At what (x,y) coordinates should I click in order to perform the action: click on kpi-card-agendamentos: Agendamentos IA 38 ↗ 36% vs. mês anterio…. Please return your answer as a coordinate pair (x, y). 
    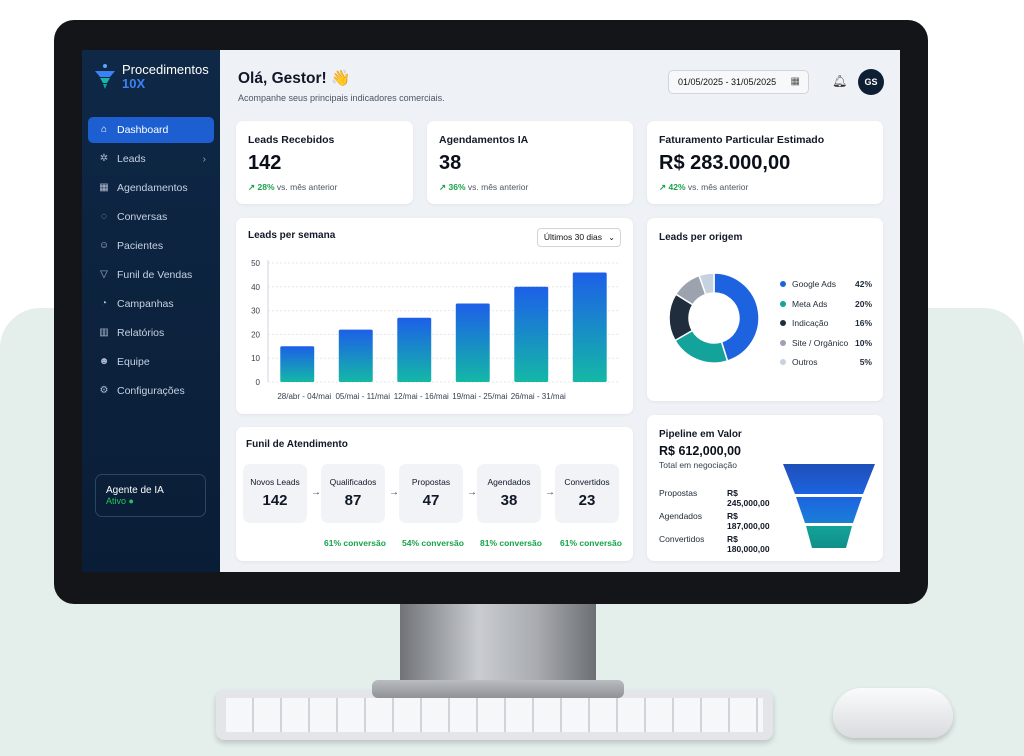
    Looking at the image, I should click on (530, 162).